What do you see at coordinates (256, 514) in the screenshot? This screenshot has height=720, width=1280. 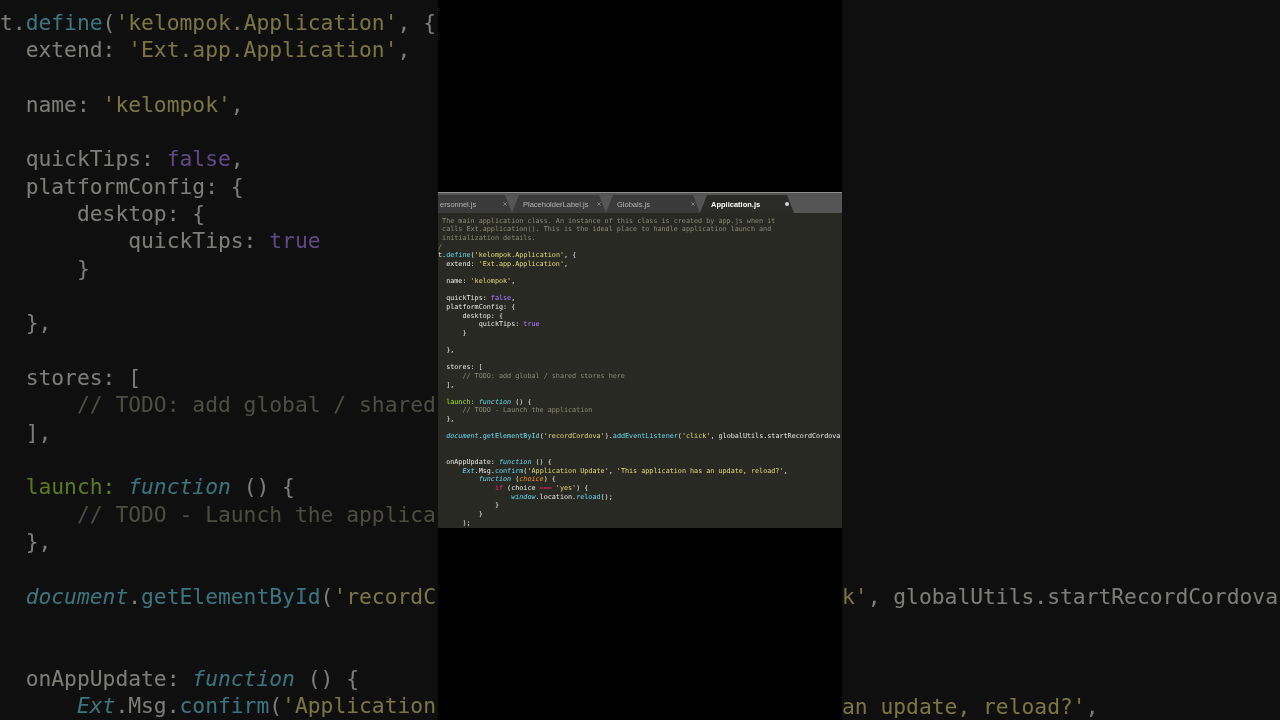 I see `background-code-line: // TODO - Launch the applica` at bounding box center [256, 514].